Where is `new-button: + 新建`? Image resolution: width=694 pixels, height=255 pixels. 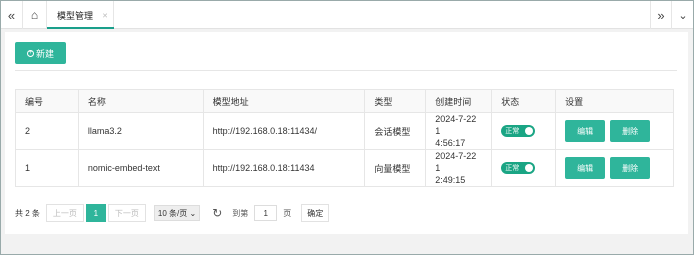 new-button: + 新建 is located at coordinates (40, 53).